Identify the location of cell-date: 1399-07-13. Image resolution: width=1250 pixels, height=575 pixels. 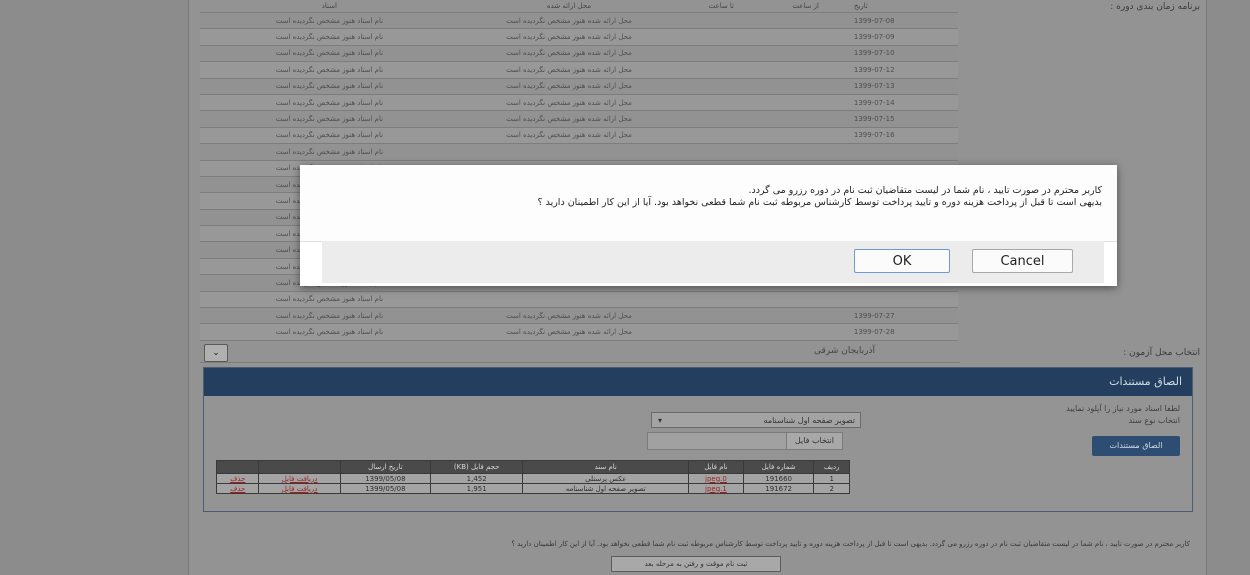
(902, 86).